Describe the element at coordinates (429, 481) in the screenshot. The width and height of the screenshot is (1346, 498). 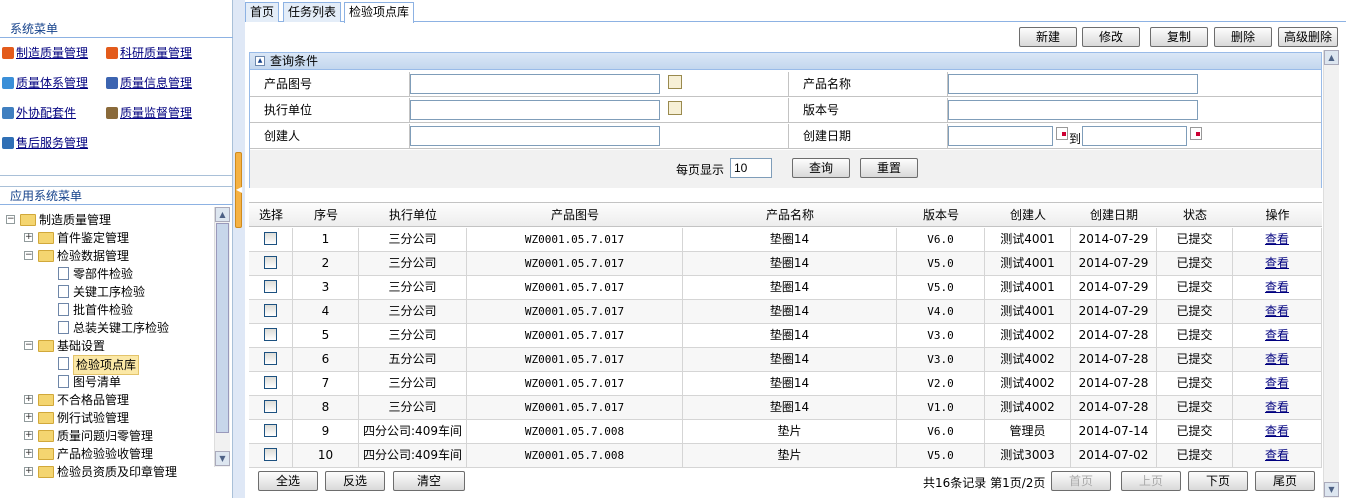
I see `clear-button: 清空` at that location.